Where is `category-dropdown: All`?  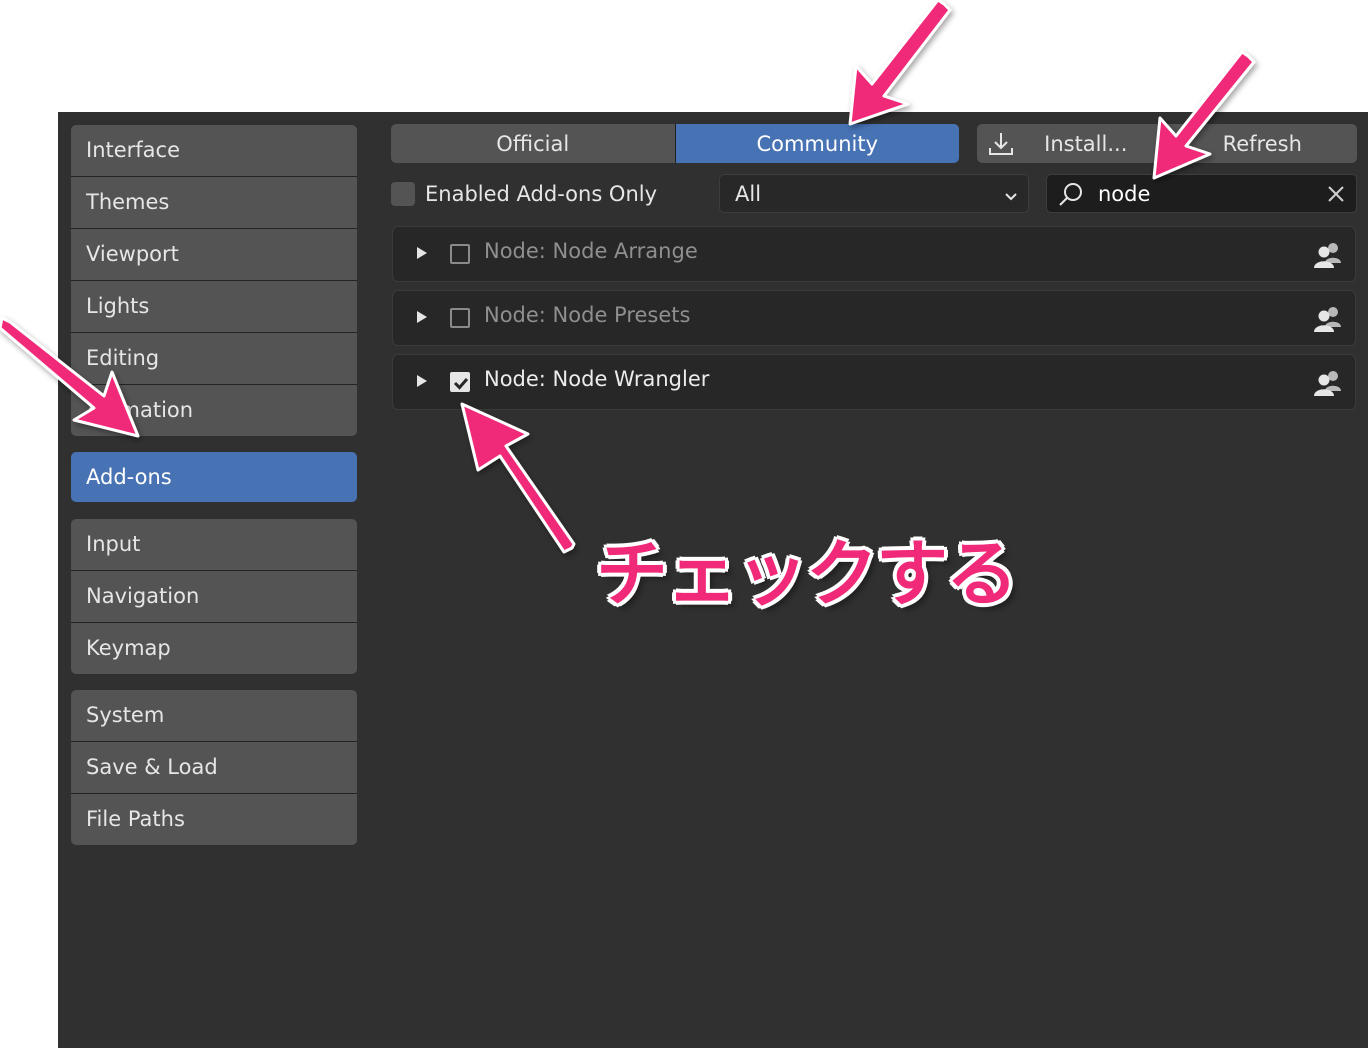 category-dropdown: All is located at coordinates (874, 193).